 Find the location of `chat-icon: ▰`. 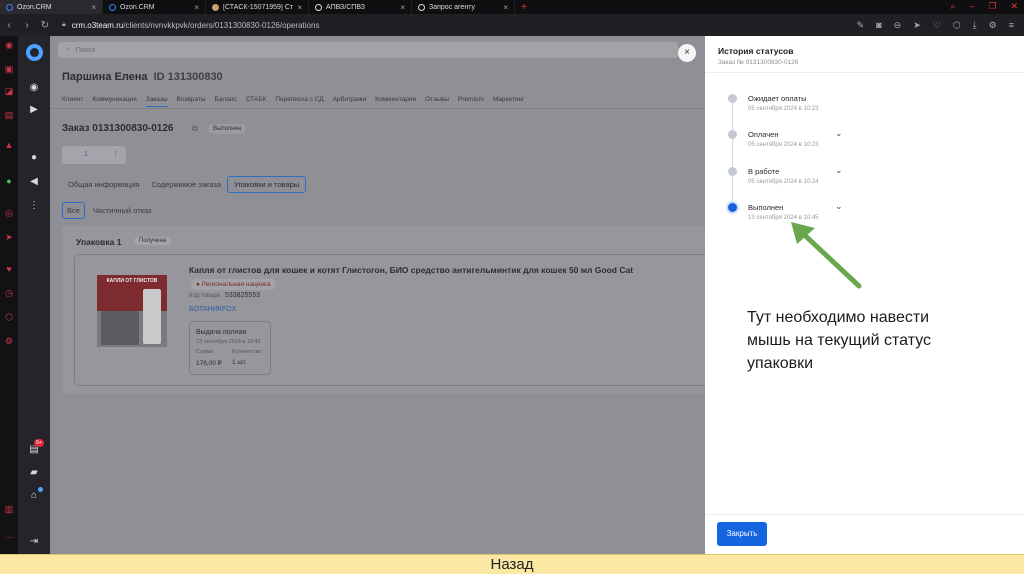

chat-icon: ▰ is located at coordinates (34, 473).